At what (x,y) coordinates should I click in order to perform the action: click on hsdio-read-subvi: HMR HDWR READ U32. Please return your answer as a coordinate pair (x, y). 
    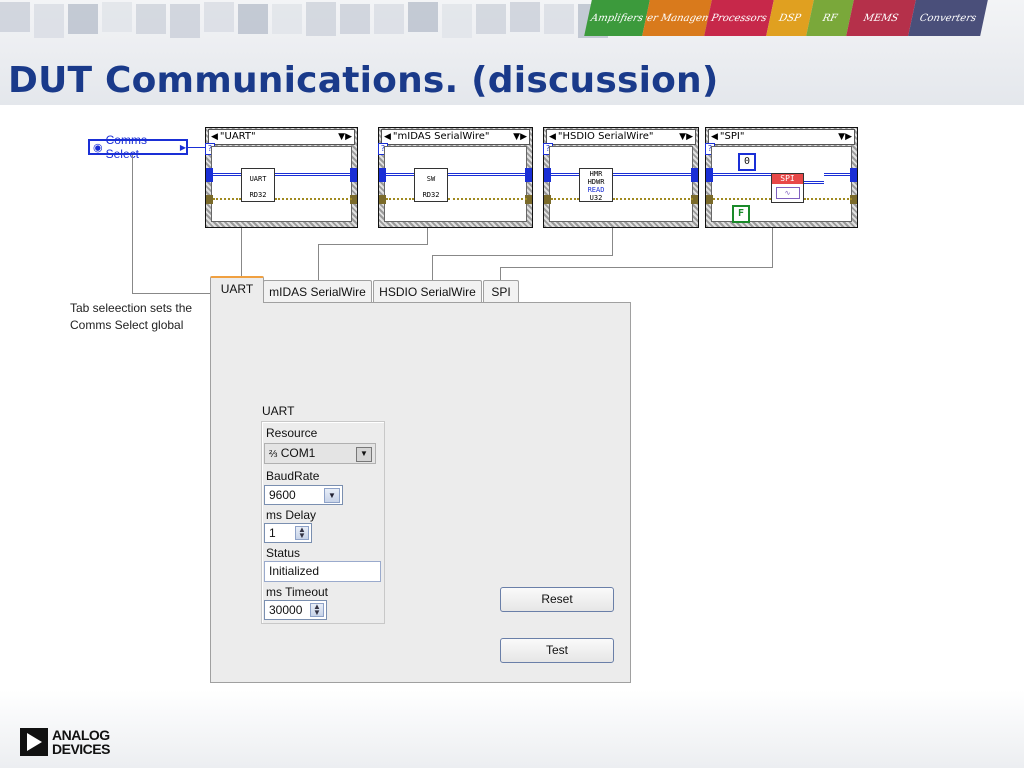
    Looking at the image, I should click on (596, 185).